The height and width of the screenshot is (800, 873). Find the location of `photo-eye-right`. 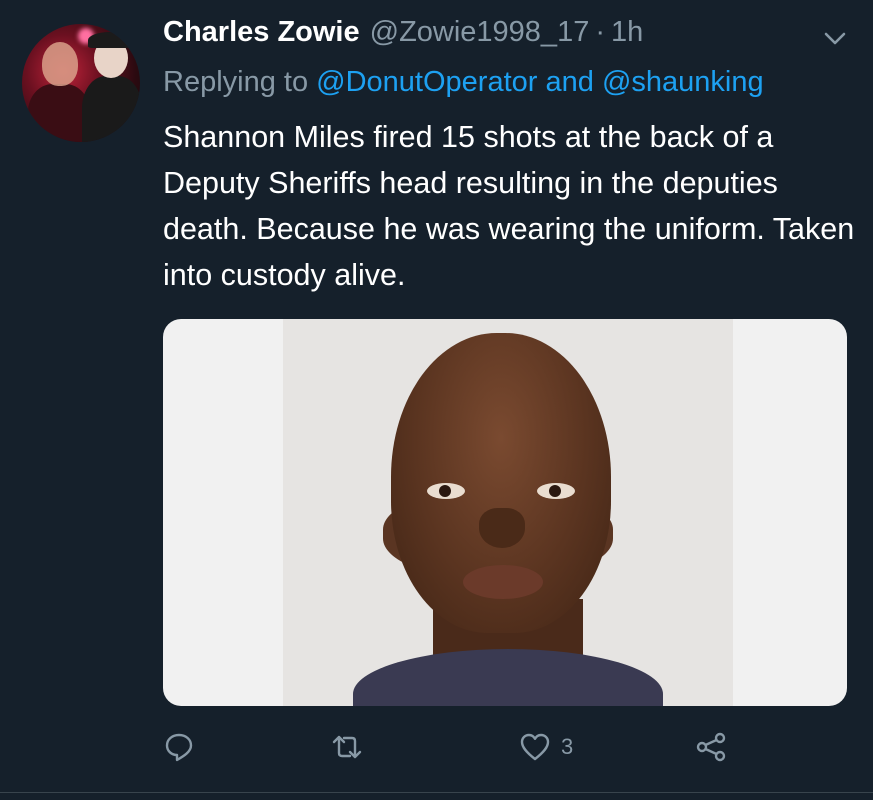

photo-eye-right is located at coordinates (556, 491).